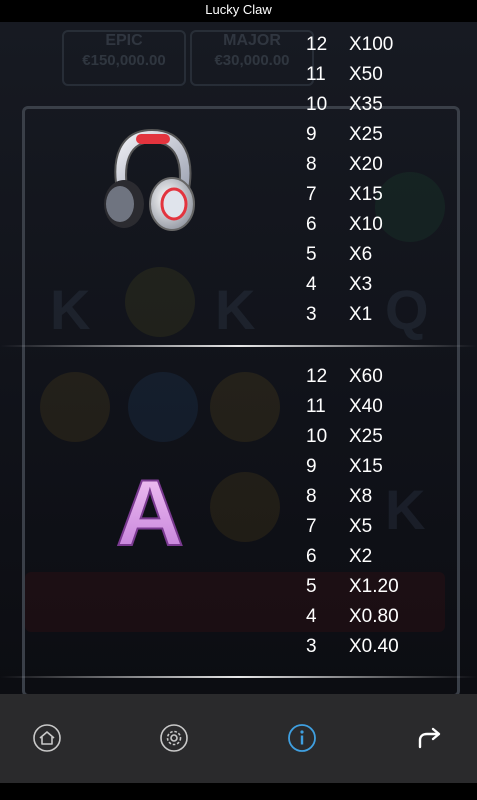 The height and width of the screenshot is (800, 477). What do you see at coordinates (366, 406) in the screenshot?
I see `payout-multiplier: X40` at bounding box center [366, 406].